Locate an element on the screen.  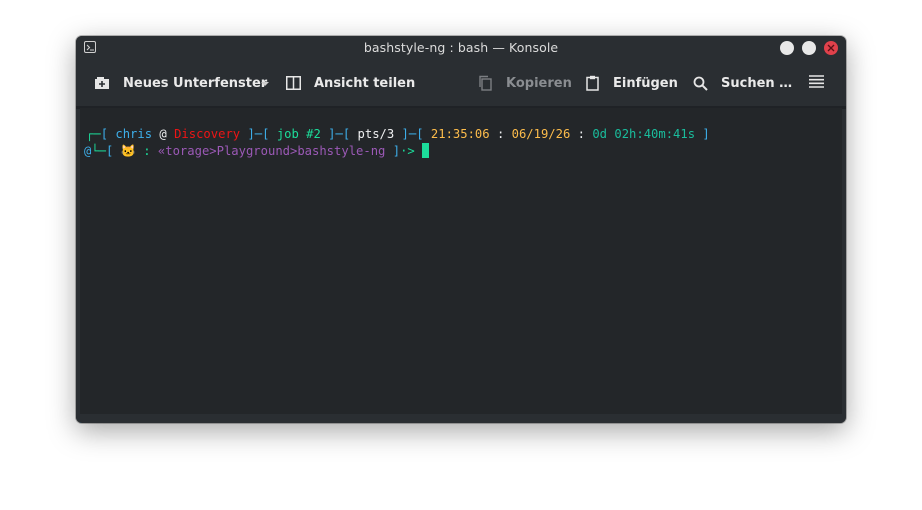
prompt-job: job #2 is located at coordinates (298, 134).